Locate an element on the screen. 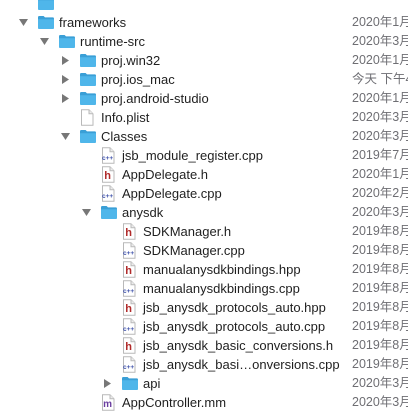  list-item is located at coordinates (204, 6).